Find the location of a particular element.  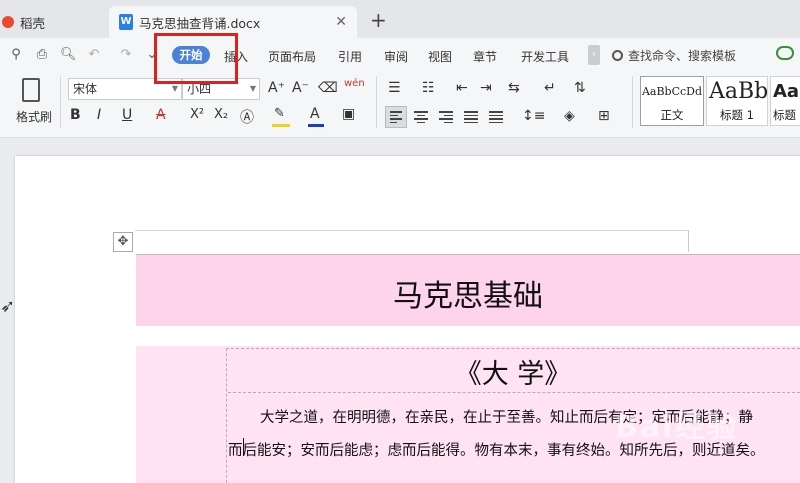

close-icon: ✕ is located at coordinates (341, 22).